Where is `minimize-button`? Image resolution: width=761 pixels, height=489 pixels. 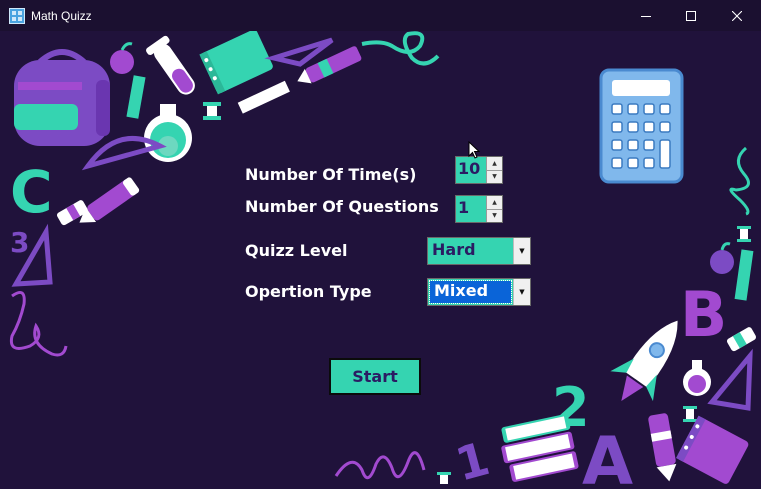
minimize-button is located at coordinates (646, 15).